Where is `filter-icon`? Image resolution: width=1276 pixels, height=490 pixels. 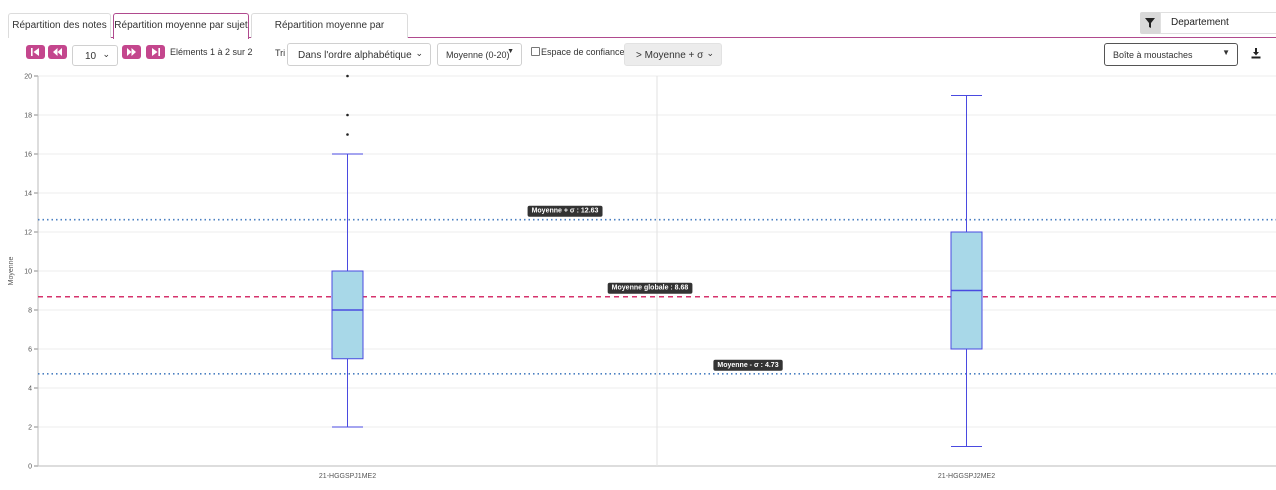 filter-icon is located at coordinates (1150, 23).